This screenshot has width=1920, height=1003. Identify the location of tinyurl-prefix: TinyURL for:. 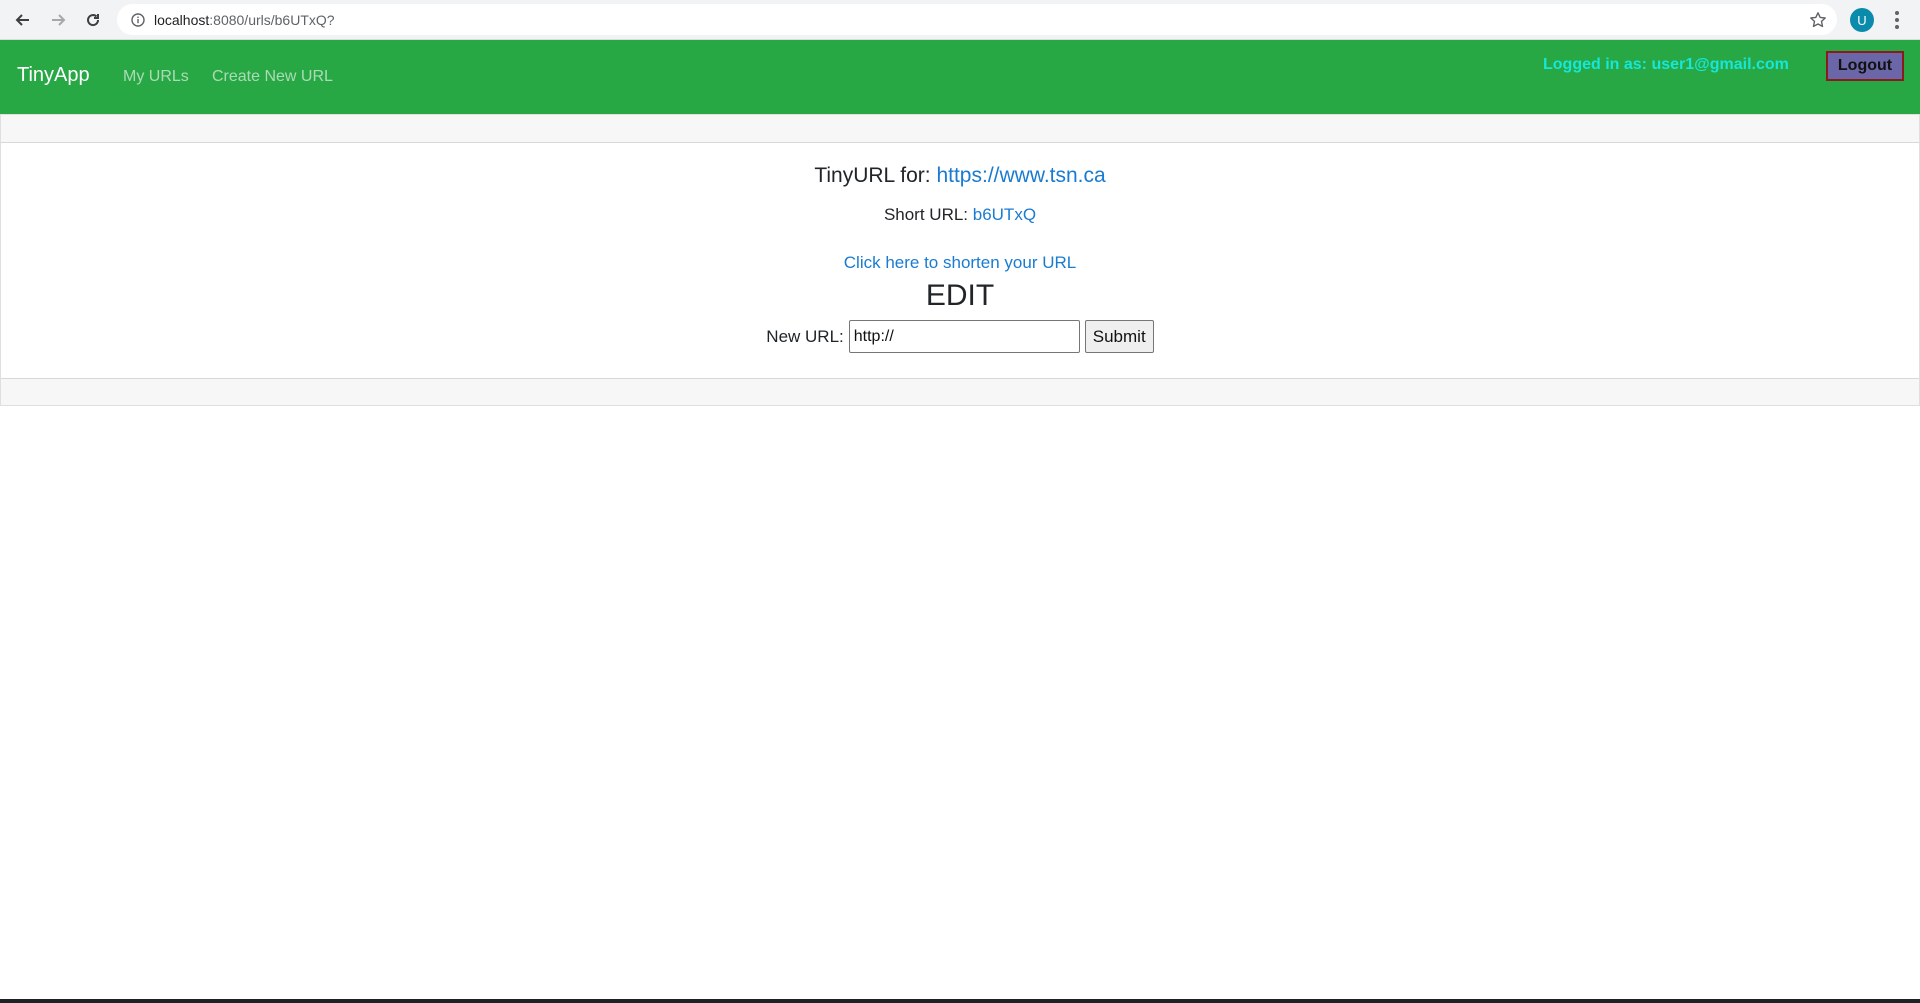
(875, 175).